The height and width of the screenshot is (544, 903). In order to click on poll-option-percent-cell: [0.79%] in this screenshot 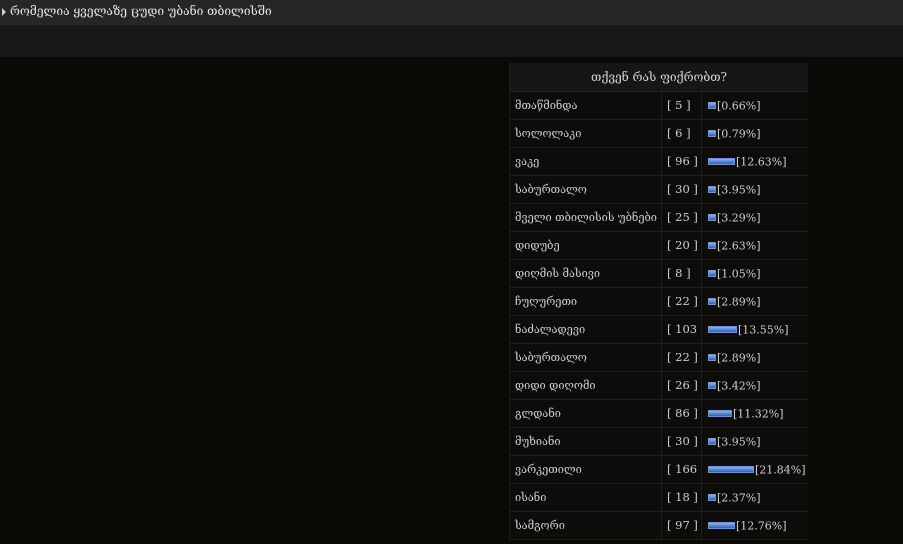, I will do `click(755, 133)`.